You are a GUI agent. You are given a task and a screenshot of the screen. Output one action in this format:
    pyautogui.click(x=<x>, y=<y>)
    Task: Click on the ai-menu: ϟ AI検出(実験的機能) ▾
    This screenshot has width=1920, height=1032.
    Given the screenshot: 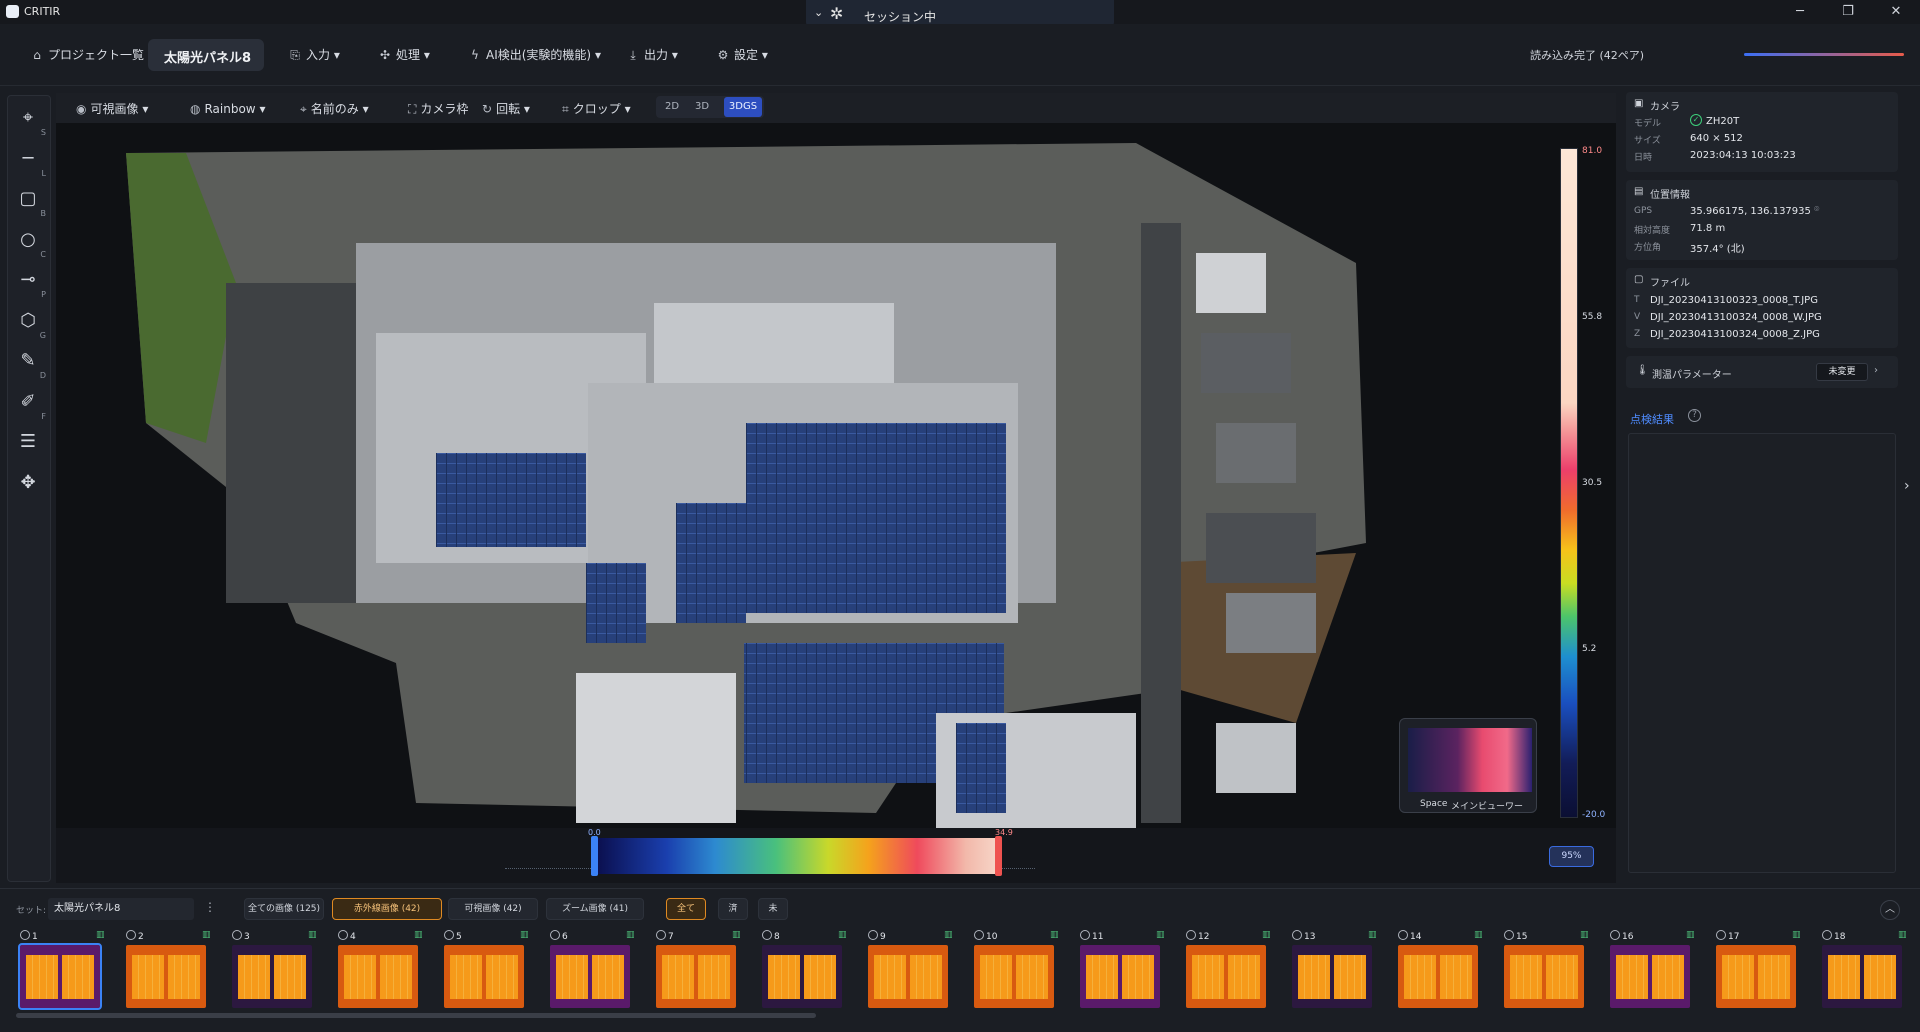 What is the action you would take?
    pyautogui.click(x=534, y=55)
    